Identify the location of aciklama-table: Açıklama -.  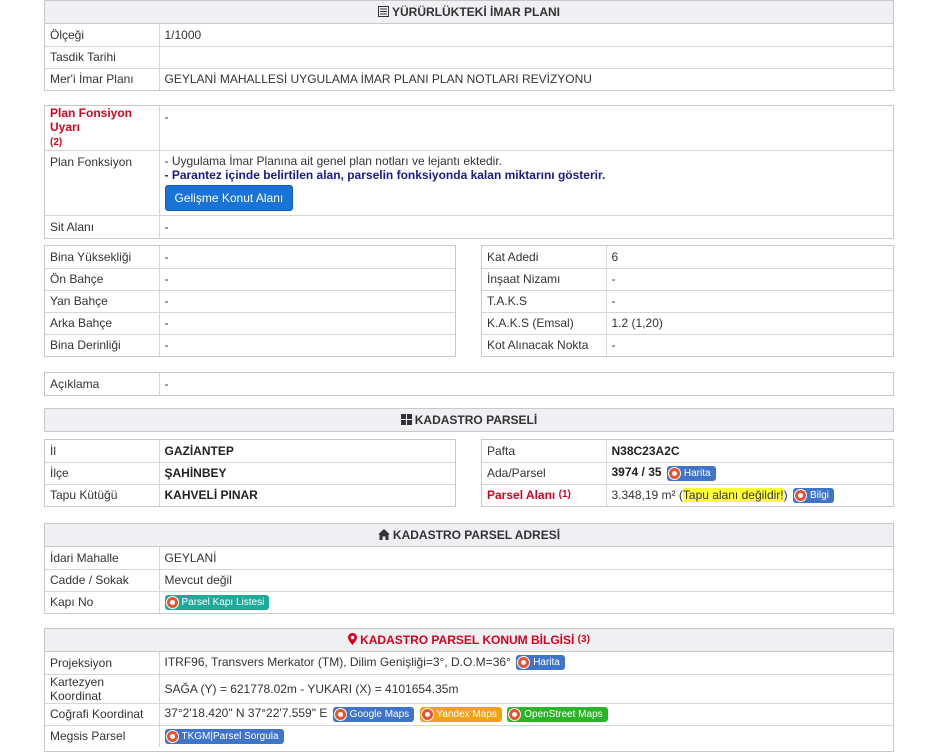
(469, 384).